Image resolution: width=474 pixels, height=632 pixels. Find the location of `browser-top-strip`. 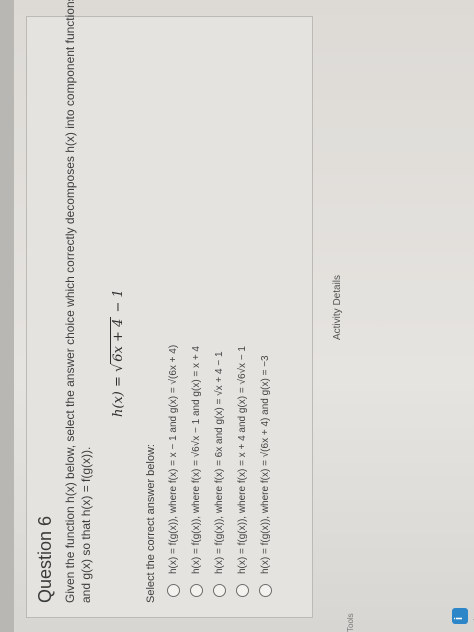

browser-top-strip is located at coordinates (7, 316).